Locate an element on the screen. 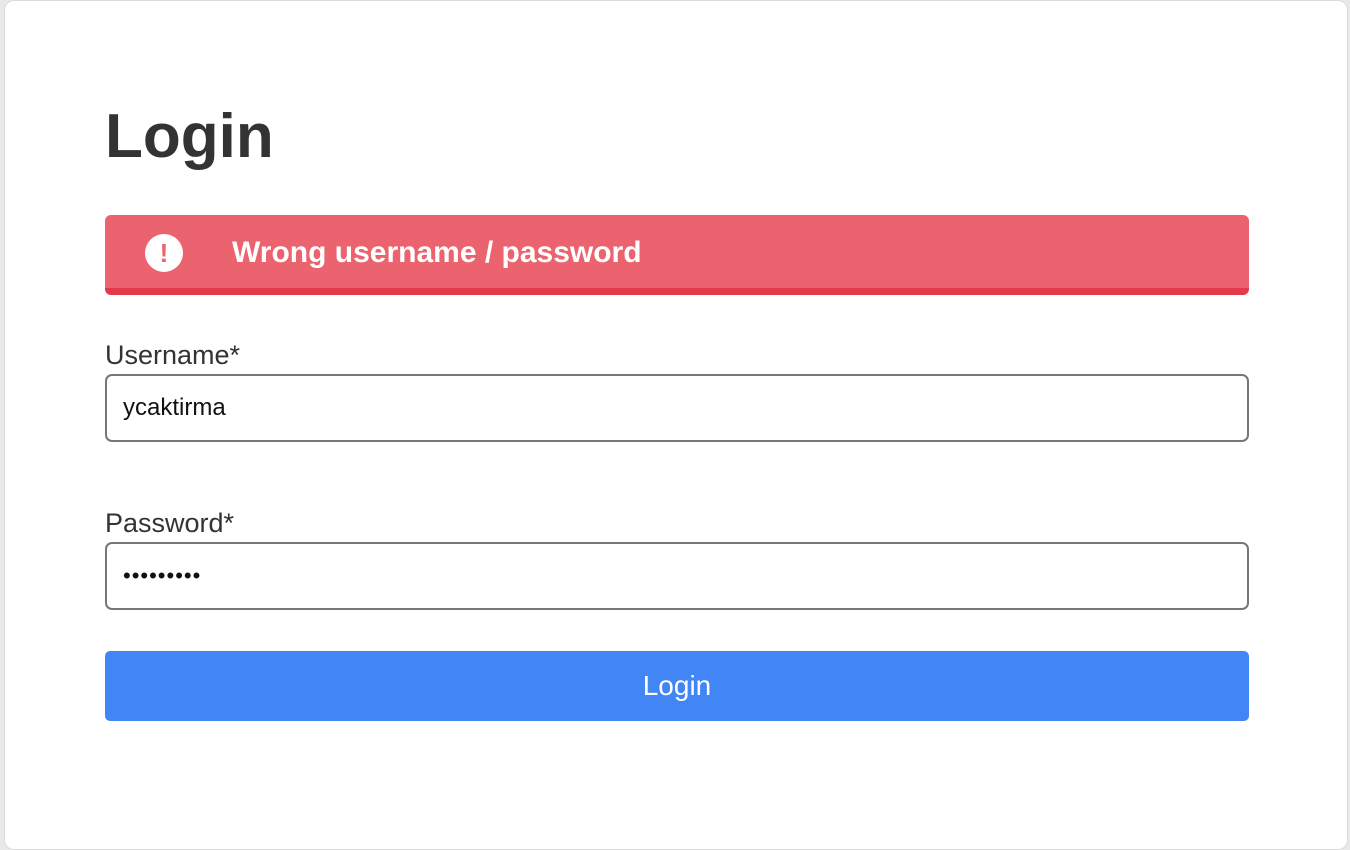 The width and height of the screenshot is (1350, 850). page-title: Login is located at coordinates (189, 136).